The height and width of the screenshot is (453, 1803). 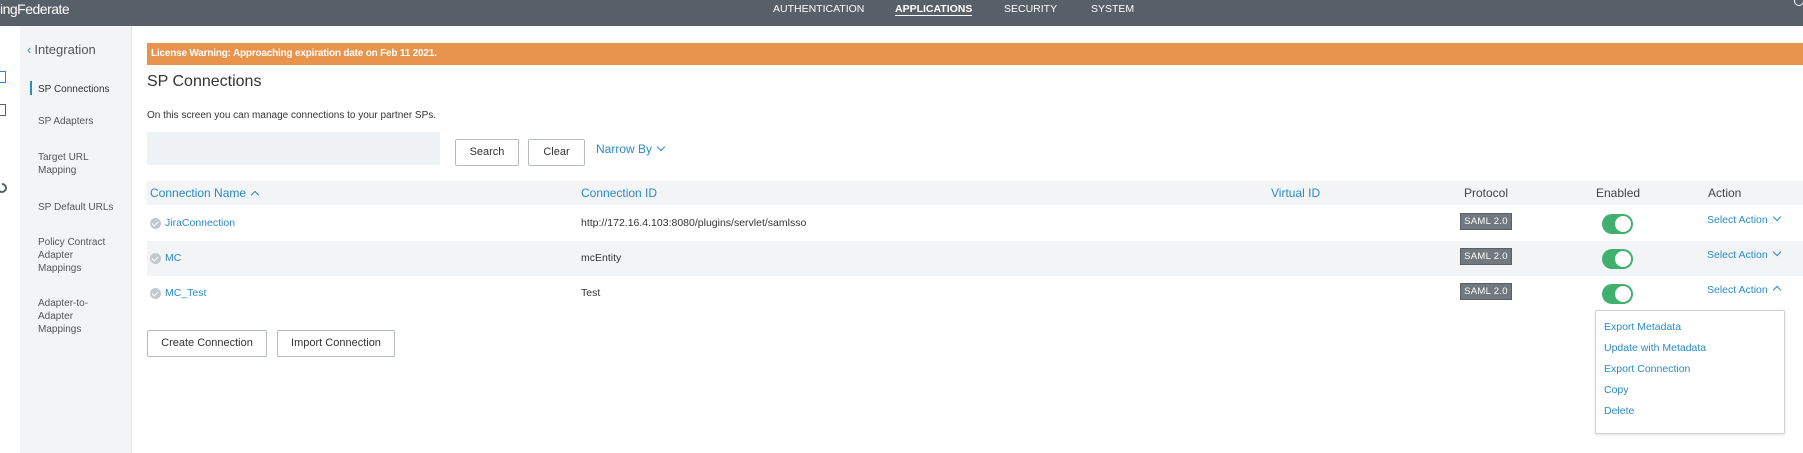 What do you see at coordinates (1295, 193) in the screenshot?
I see `column-virtual-id: Virtual ID` at bounding box center [1295, 193].